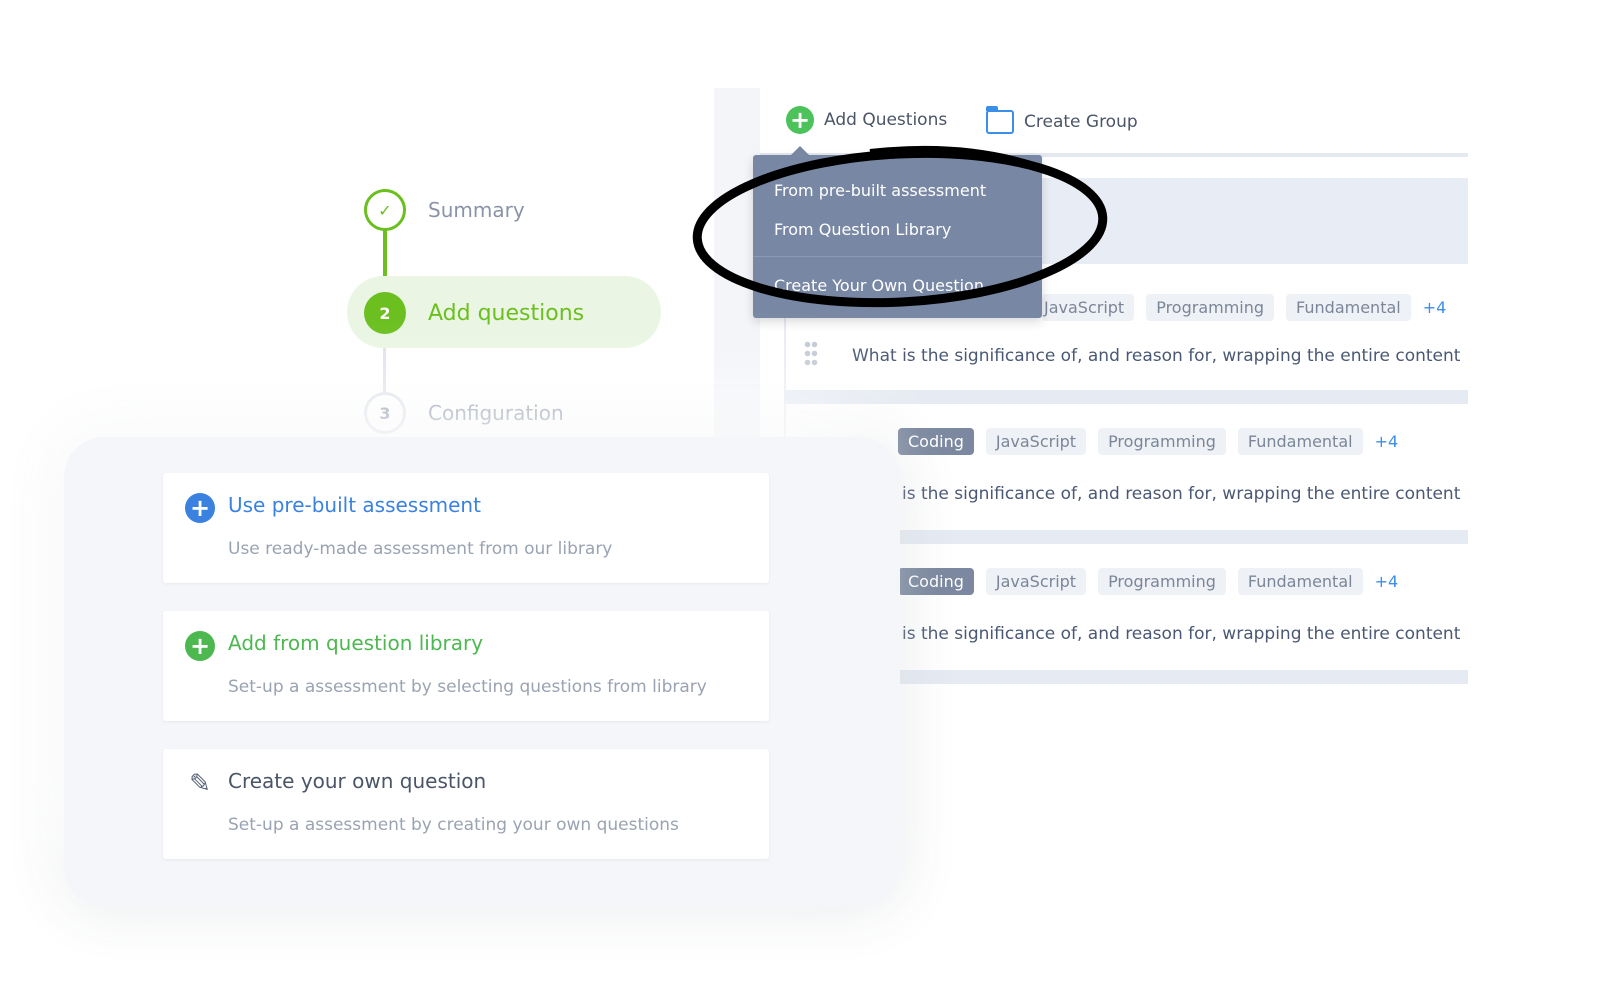  I want to click on check-icon: ✓, so click(385, 210).